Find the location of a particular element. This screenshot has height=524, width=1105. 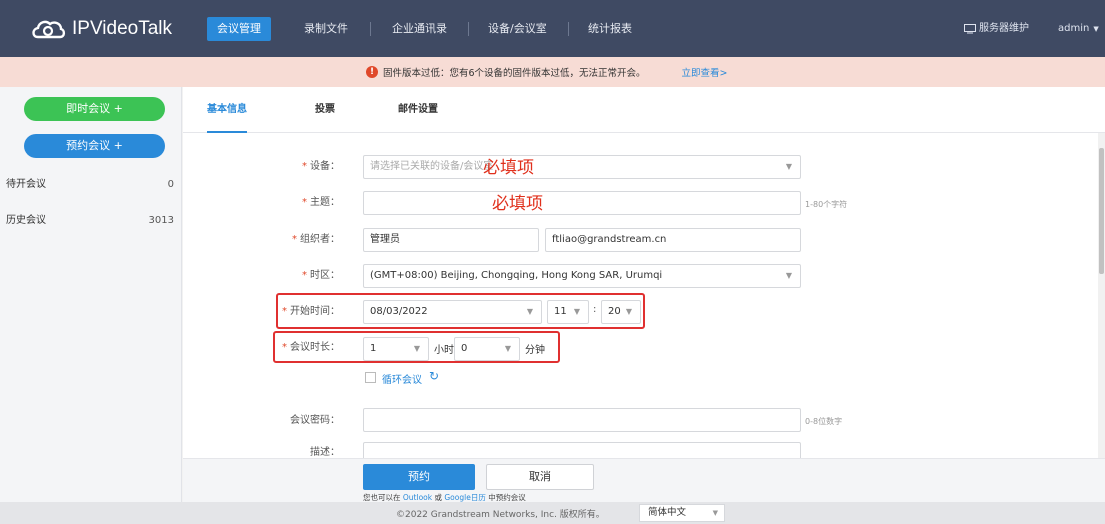

refresh-icon: ↻ is located at coordinates (434, 376).